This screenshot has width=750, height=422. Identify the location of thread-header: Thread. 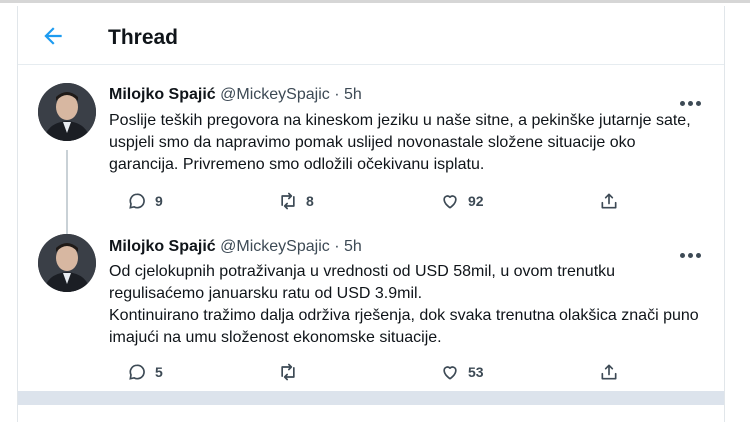
(371, 35).